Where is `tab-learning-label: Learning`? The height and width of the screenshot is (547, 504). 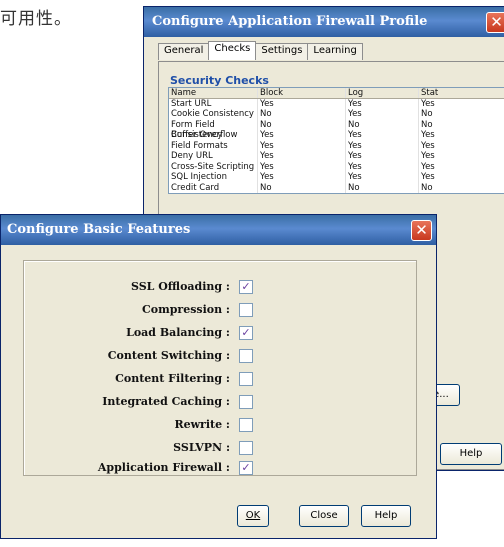
tab-learning-label: Learning is located at coordinates (335, 50).